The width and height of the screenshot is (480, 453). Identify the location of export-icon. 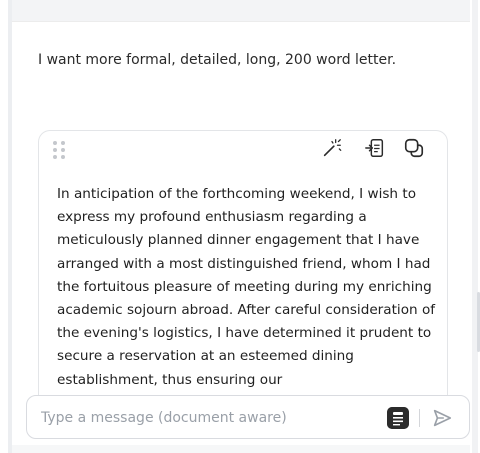
(375, 148).